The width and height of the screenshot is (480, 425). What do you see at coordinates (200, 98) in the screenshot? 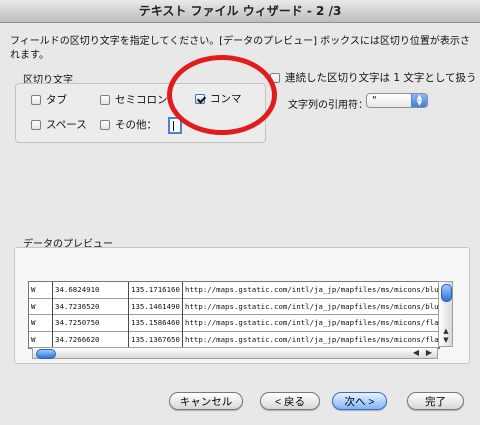
I see `comma-checkbox-box` at bounding box center [200, 98].